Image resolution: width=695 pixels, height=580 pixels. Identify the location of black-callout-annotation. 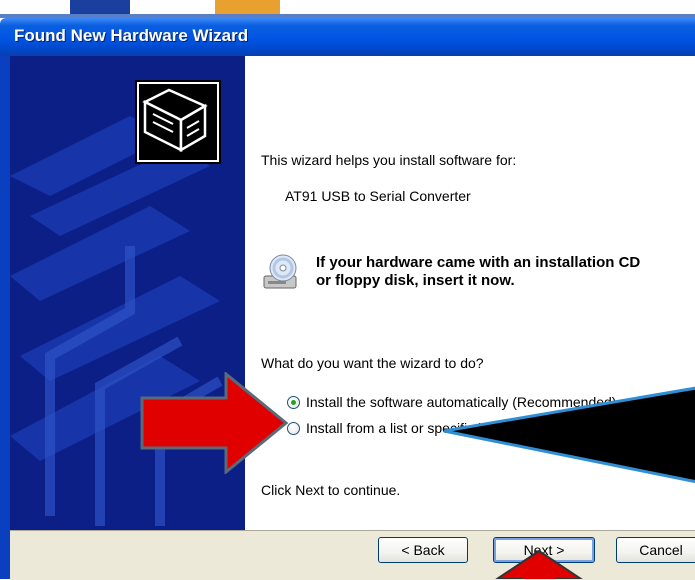
(569, 435).